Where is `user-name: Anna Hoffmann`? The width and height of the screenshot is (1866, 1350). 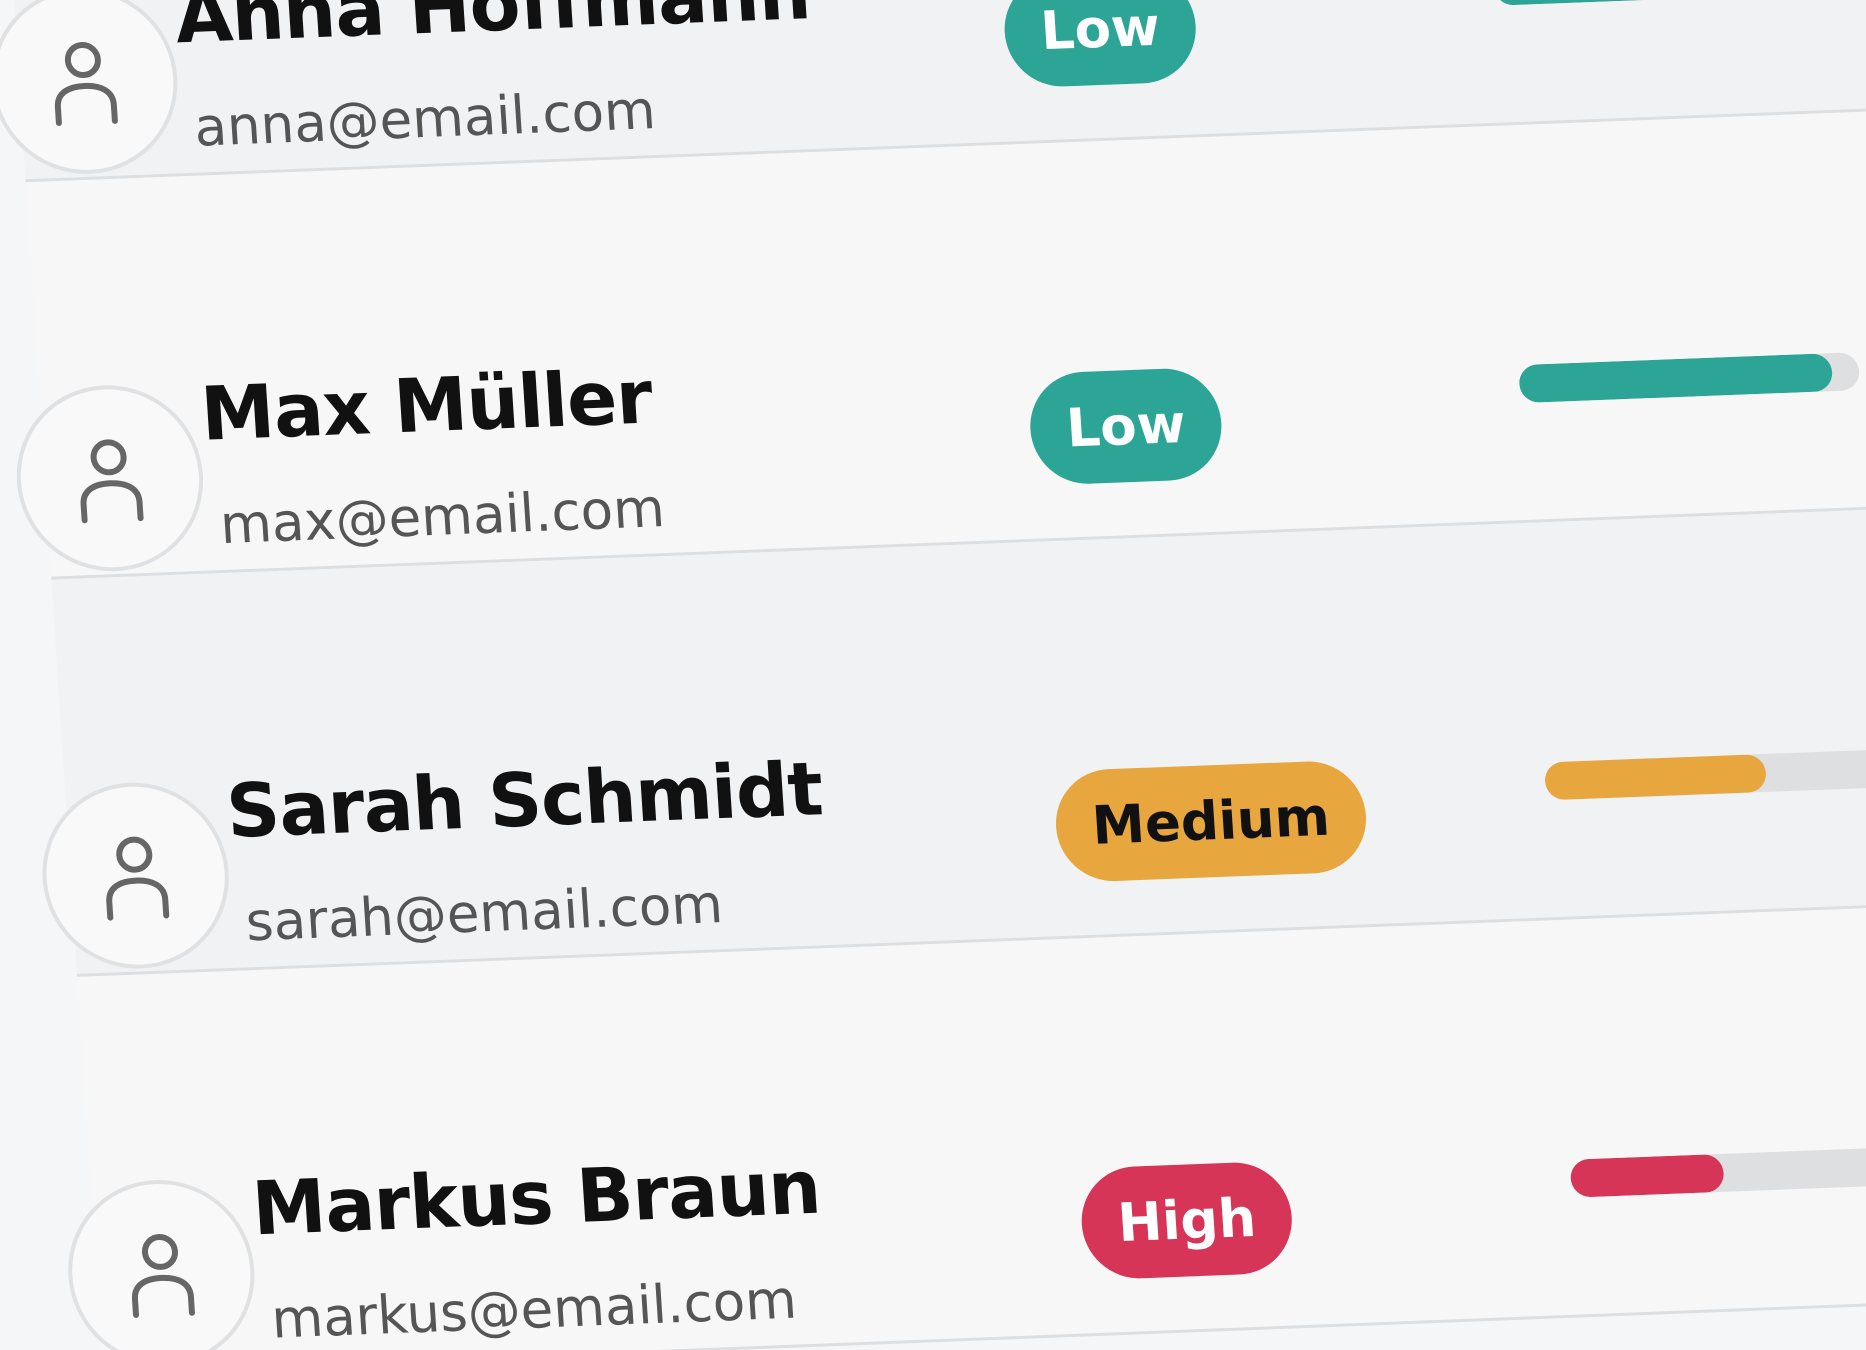
user-name: Anna Hoffmann is located at coordinates (492, 30).